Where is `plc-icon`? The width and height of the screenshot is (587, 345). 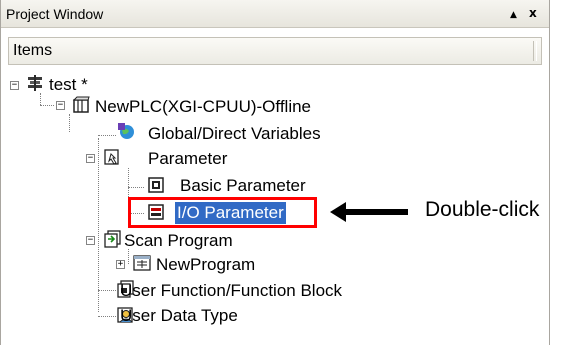
plc-icon is located at coordinates (81, 104).